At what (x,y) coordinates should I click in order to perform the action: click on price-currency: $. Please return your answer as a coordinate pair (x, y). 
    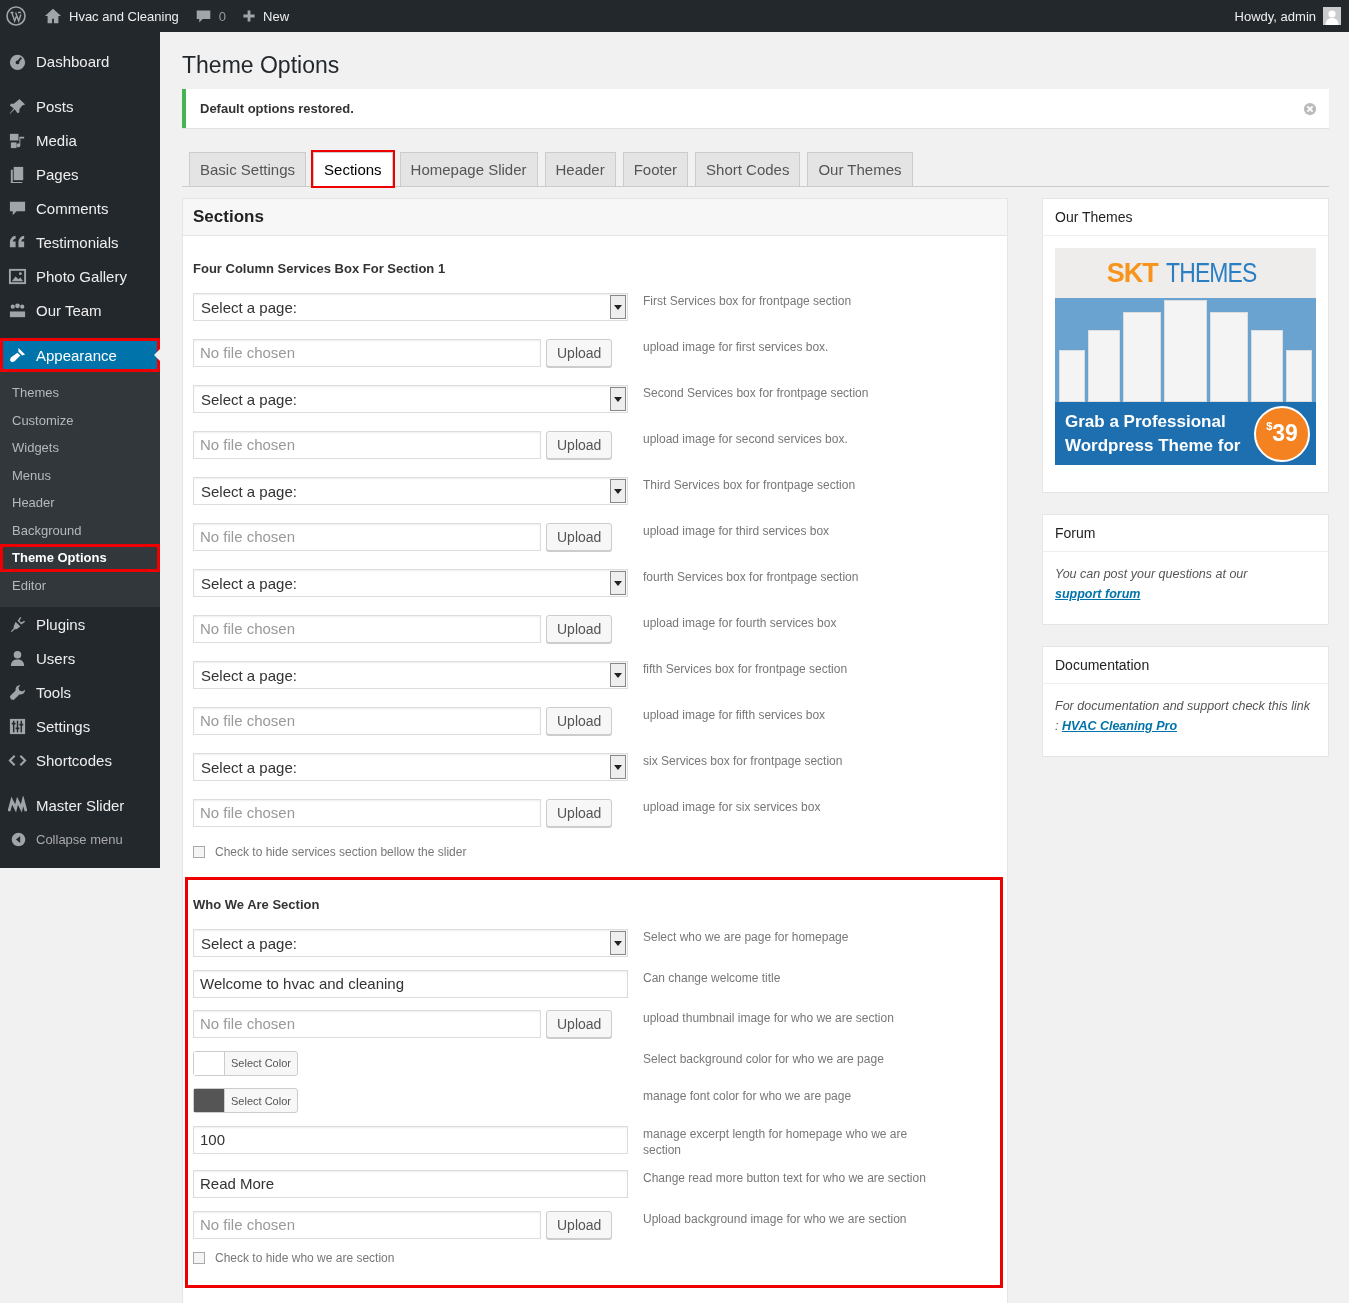
    Looking at the image, I should click on (1269, 425).